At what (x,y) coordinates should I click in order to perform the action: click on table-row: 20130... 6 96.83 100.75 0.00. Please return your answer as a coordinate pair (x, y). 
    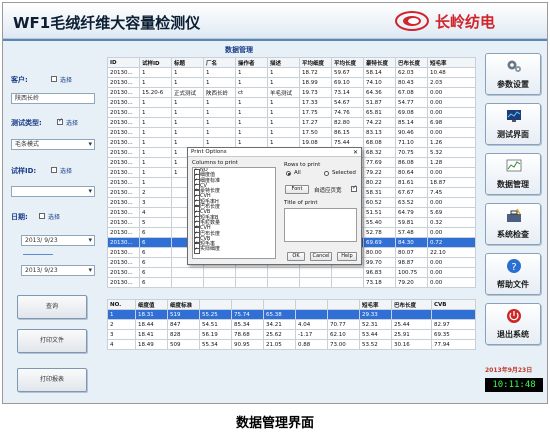
    Looking at the image, I should click on (291, 272).